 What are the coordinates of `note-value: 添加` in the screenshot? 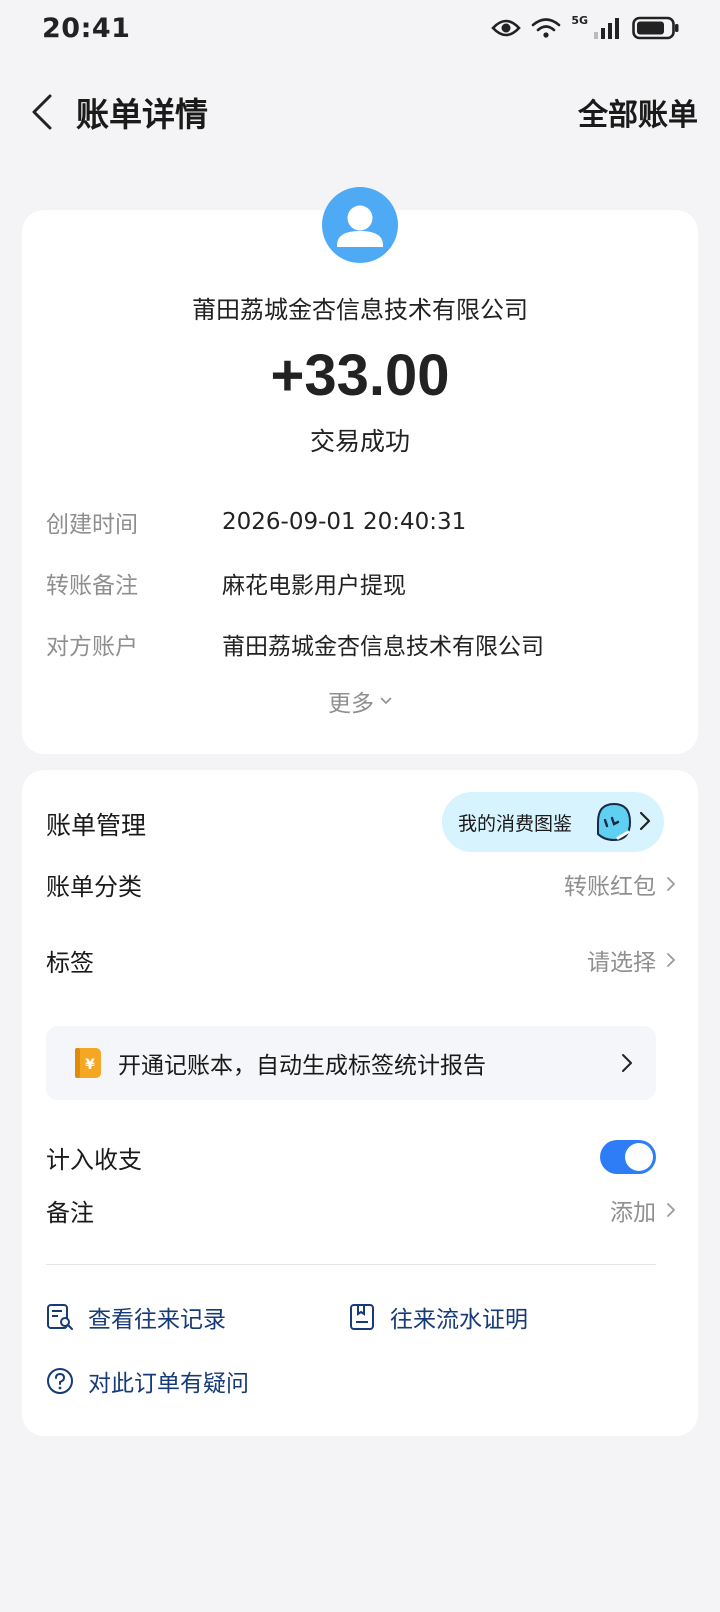 It's located at (633, 1213).